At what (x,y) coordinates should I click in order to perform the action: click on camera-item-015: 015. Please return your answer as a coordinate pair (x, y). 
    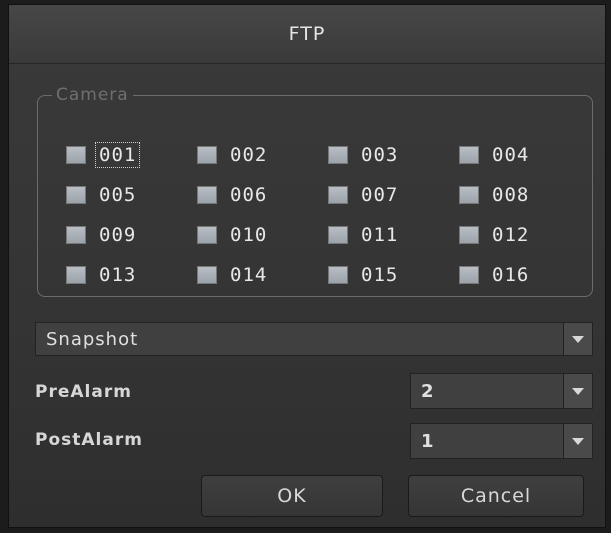
    Looking at the image, I should click on (393, 275).